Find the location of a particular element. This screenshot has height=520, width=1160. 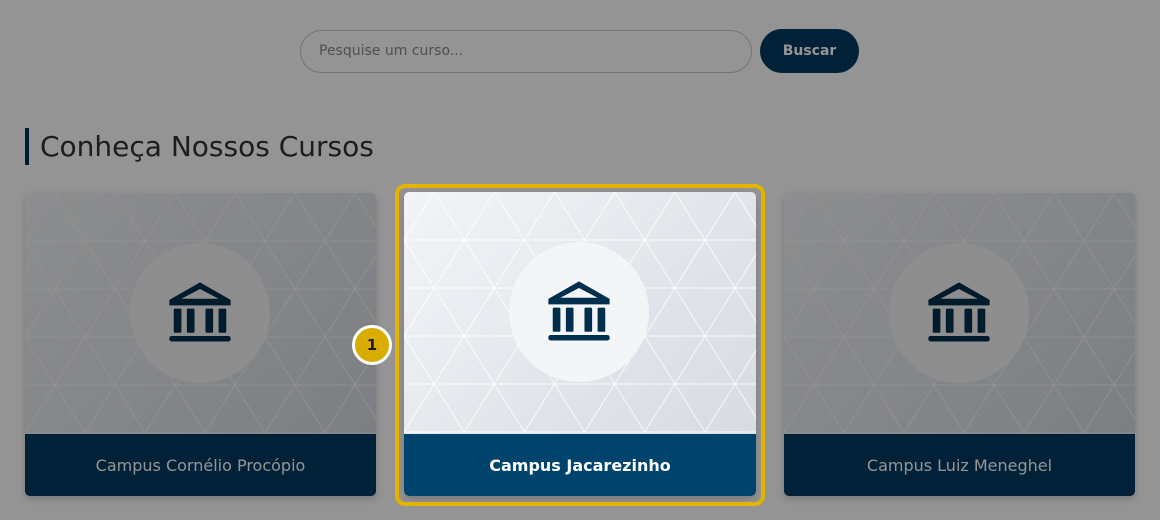

campus-card-label: Campus Cornélio Procópio is located at coordinates (200, 465).